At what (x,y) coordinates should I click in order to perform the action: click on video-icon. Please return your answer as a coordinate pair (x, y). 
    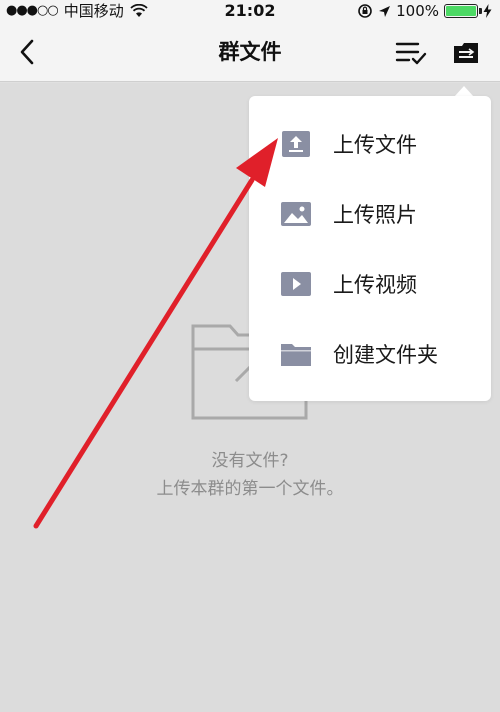
    Looking at the image, I should click on (296, 284).